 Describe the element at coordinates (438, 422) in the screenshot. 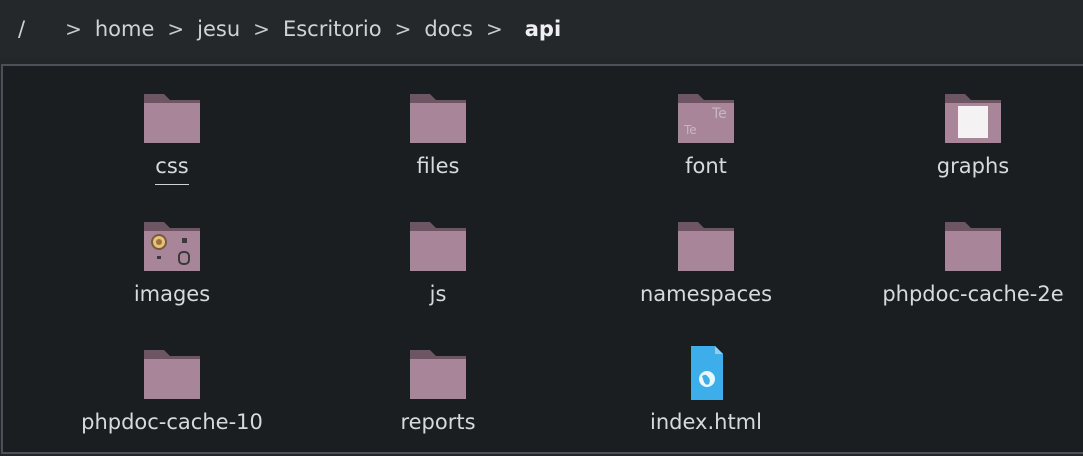

I see `item-name: reports` at that location.